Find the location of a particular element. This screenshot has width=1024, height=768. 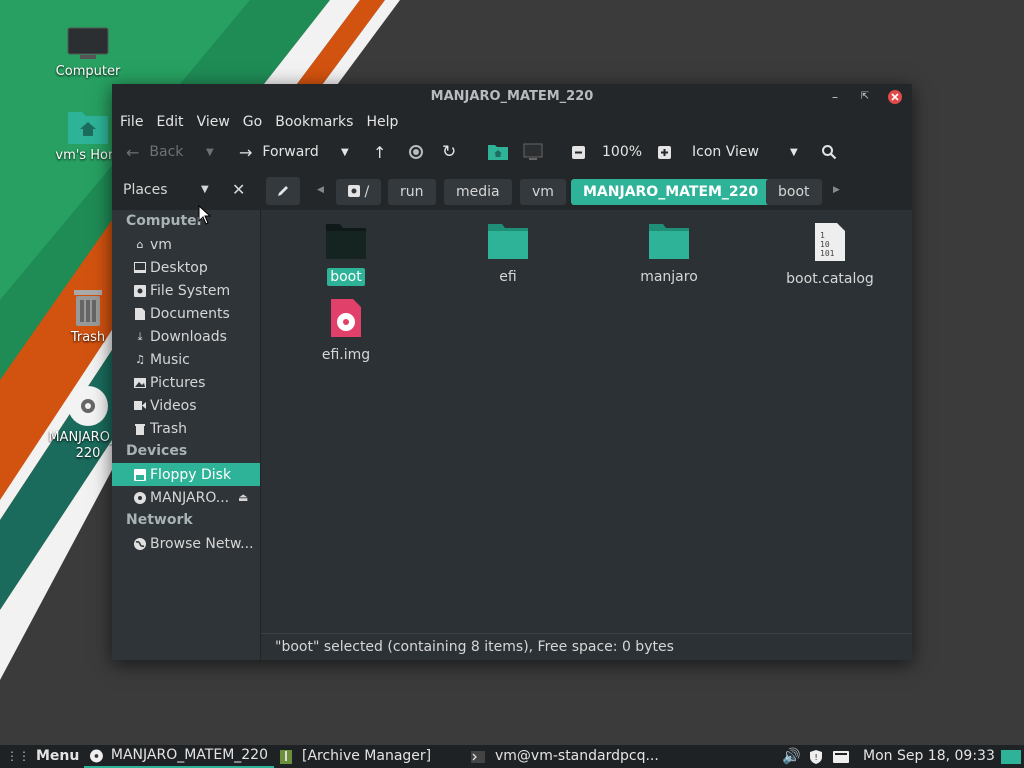

reload-icon: ↻ is located at coordinates (449, 152).